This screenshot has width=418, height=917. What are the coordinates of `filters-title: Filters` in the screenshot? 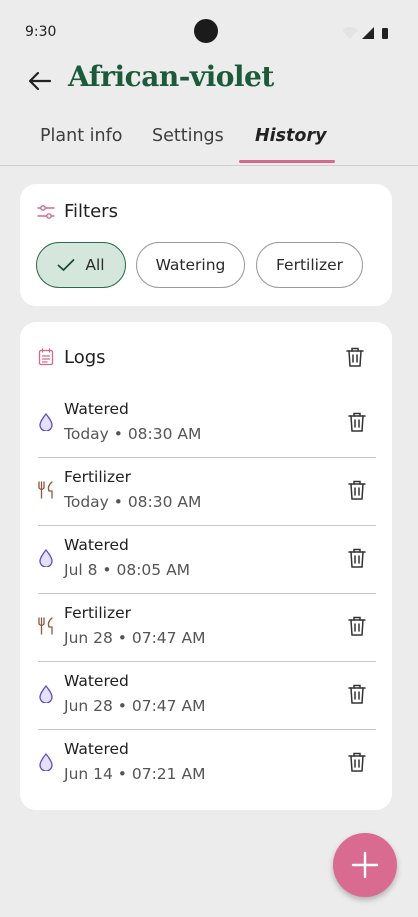 It's located at (91, 211).